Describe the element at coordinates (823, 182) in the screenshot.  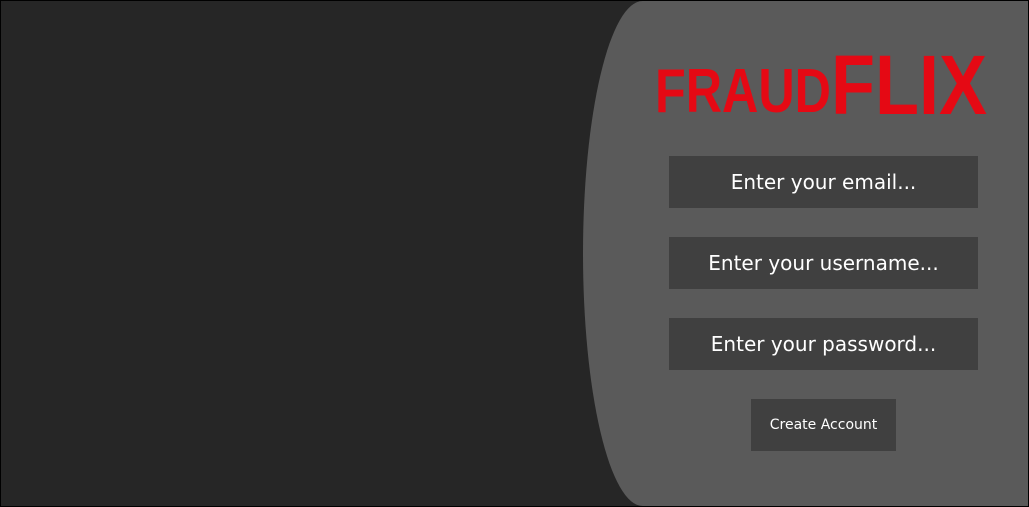
I see `email-field` at that location.